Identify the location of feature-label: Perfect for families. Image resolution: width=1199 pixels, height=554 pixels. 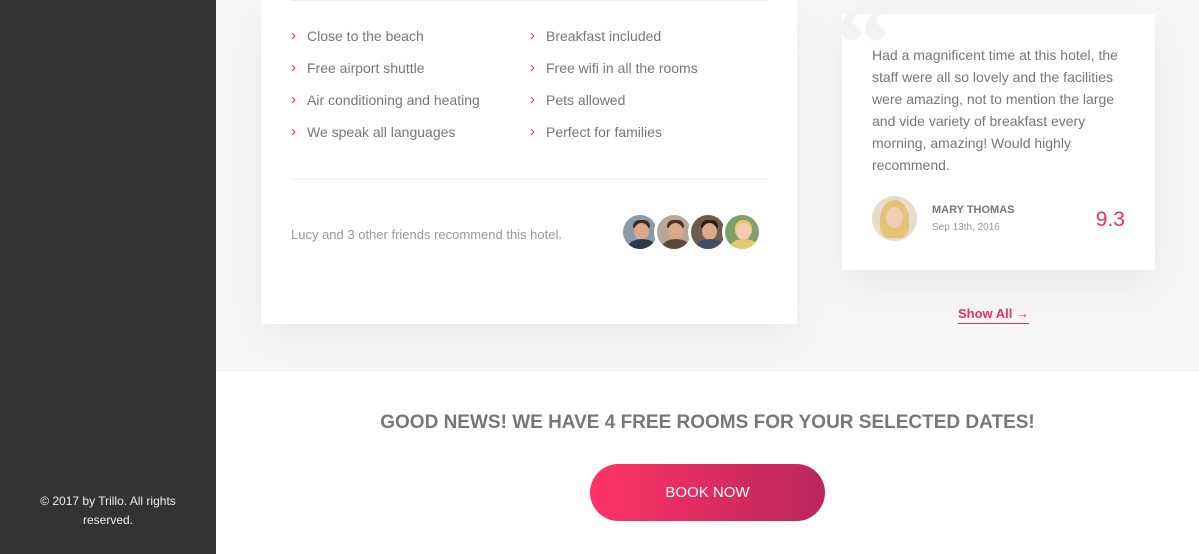
(604, 132).